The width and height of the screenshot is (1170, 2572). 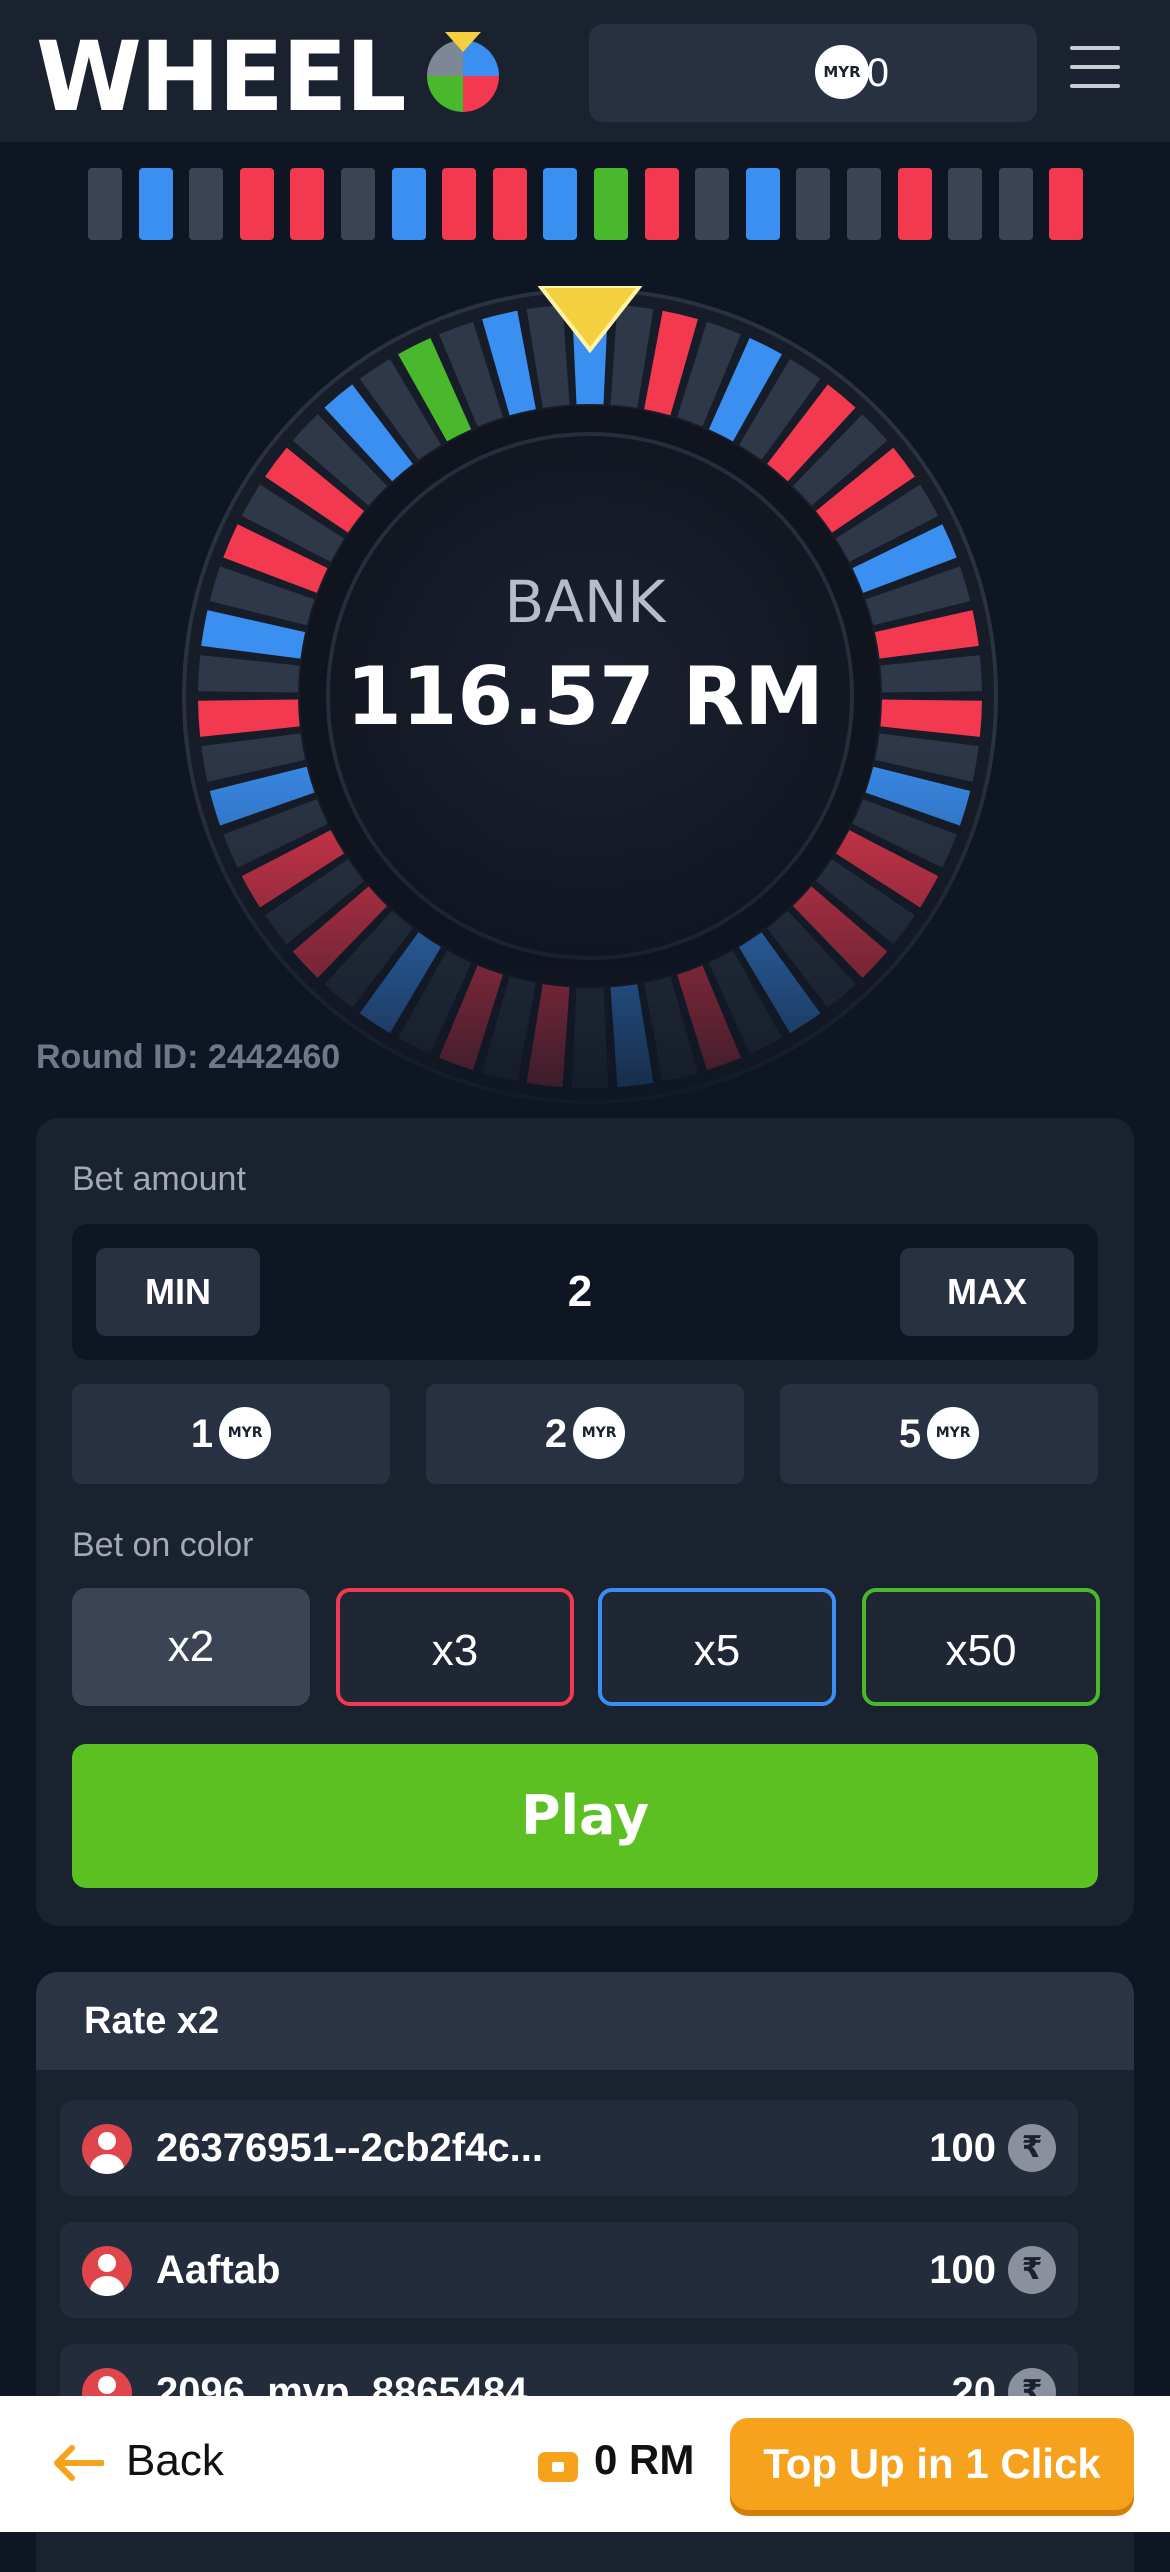 I want to click on quick-bet-value: 1, so click(x=202, y=1434).